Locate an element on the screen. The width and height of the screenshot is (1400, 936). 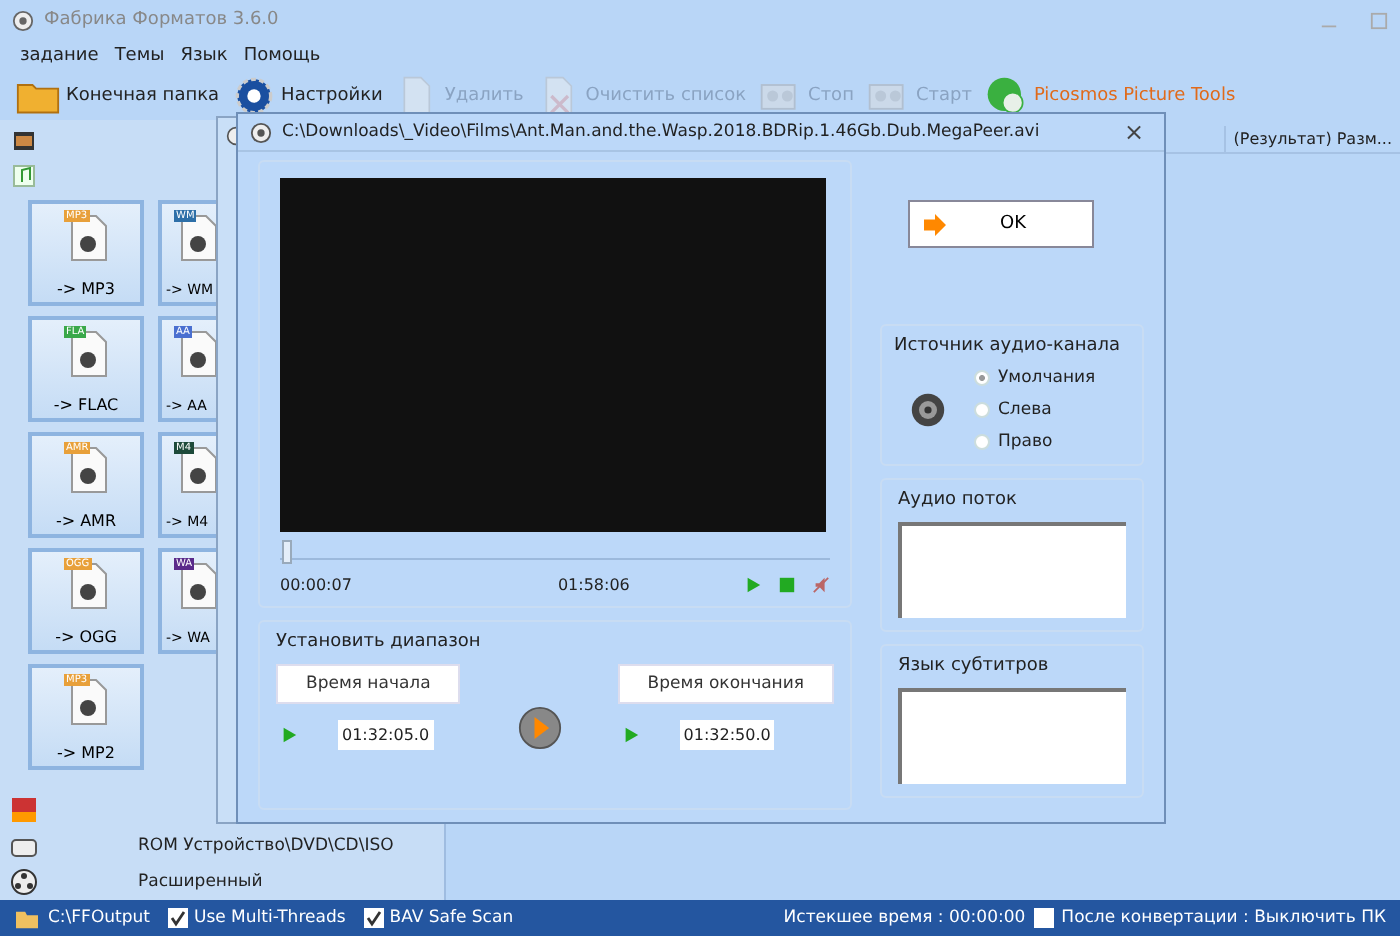
speaker-icon is located at coordinates (928, 410).